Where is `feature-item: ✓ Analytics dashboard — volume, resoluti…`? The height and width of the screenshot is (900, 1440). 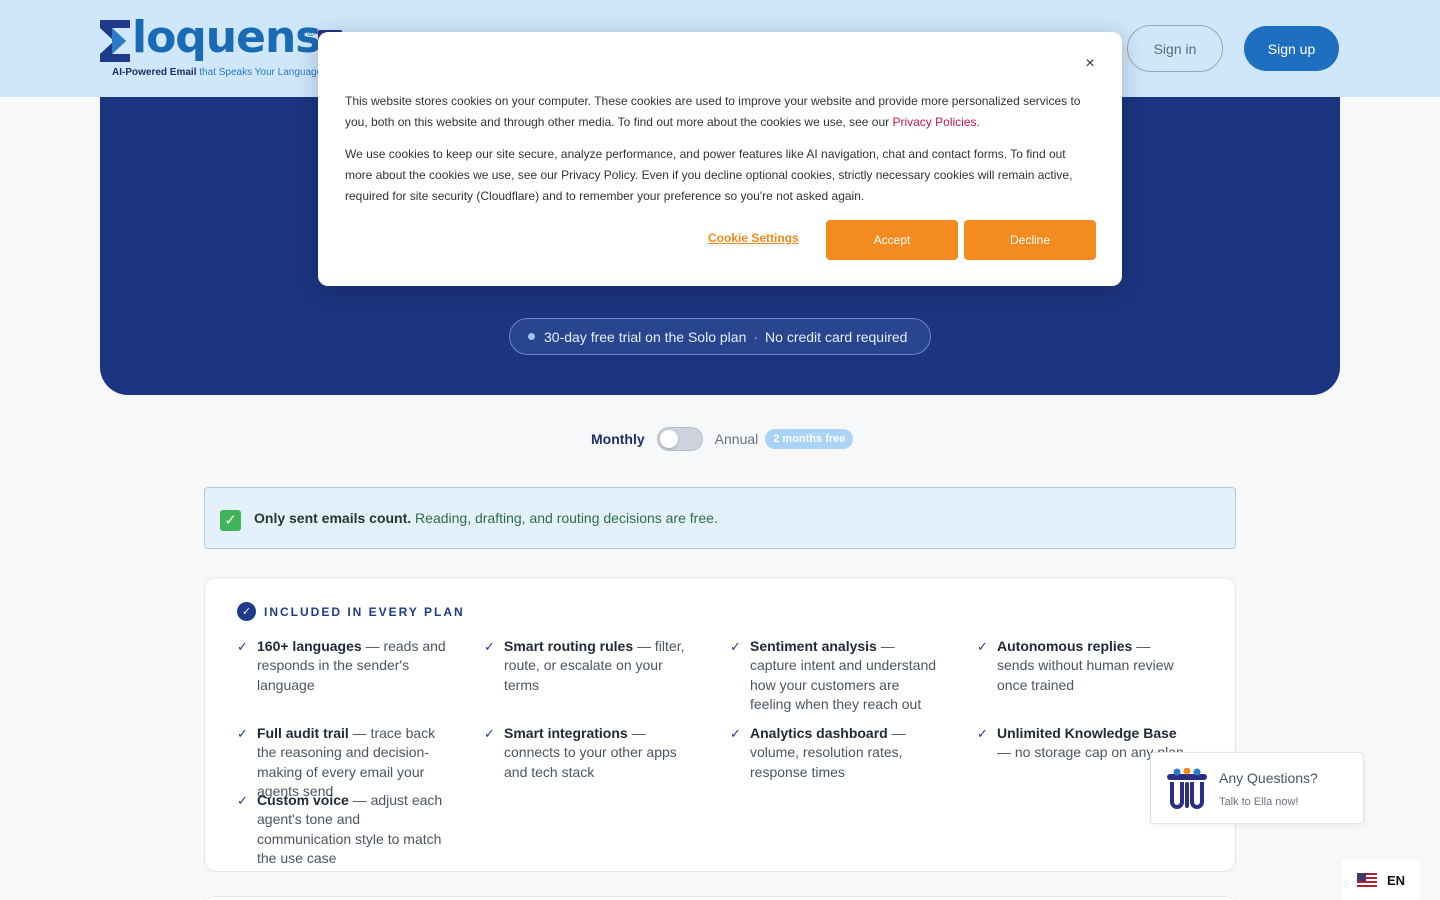 feature-item: ✓ Analytics dashboard — volume, resoluti… is located at coordinates (835, 753).